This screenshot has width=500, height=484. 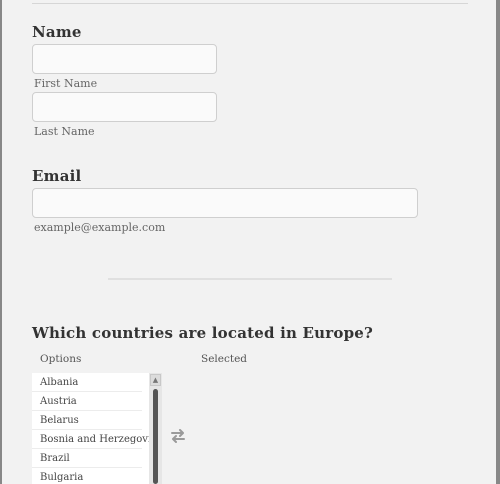 What do you see at coordinates (124, 107) in the screenshot?
I see `last-name-input` at bounding box center [124, 107].